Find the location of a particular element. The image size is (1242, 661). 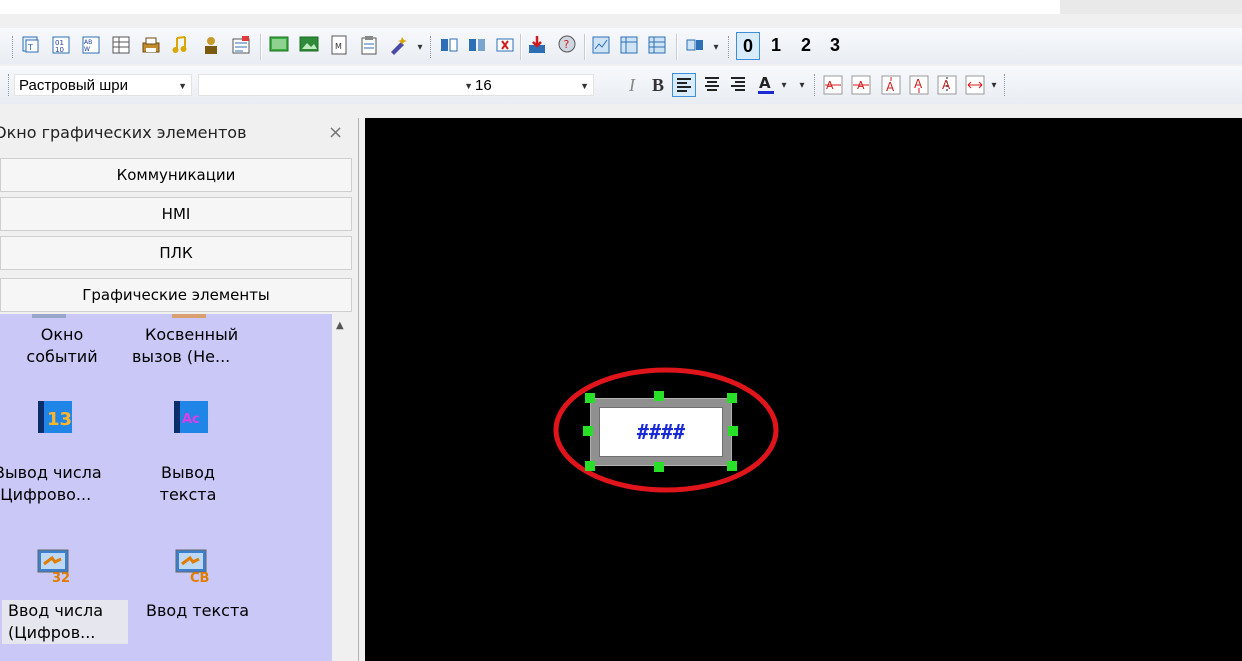

align-objects-top-icon: A is located at coordinates (891, 85).